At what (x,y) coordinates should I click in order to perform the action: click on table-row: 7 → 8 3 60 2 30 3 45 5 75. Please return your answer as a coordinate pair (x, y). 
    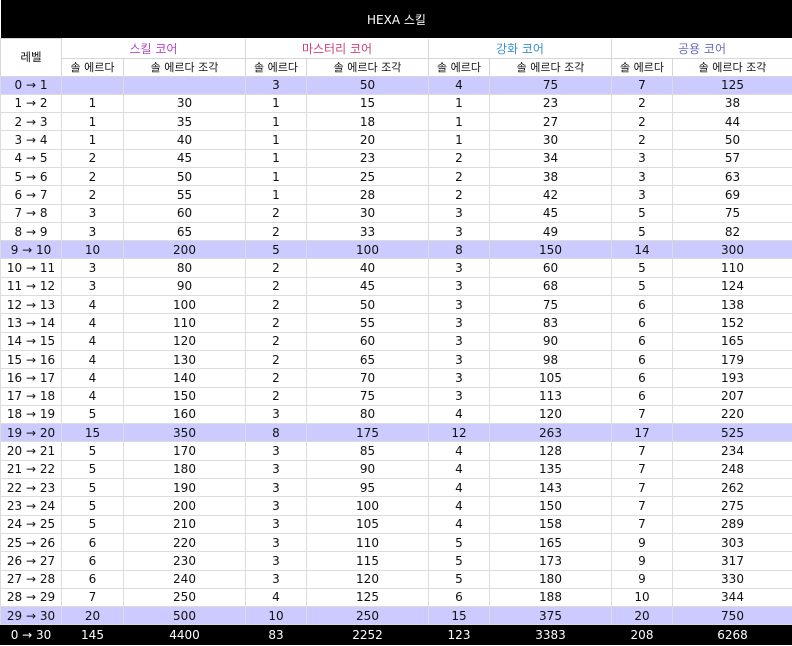
    Looking at the image, I should click on (396, 213).